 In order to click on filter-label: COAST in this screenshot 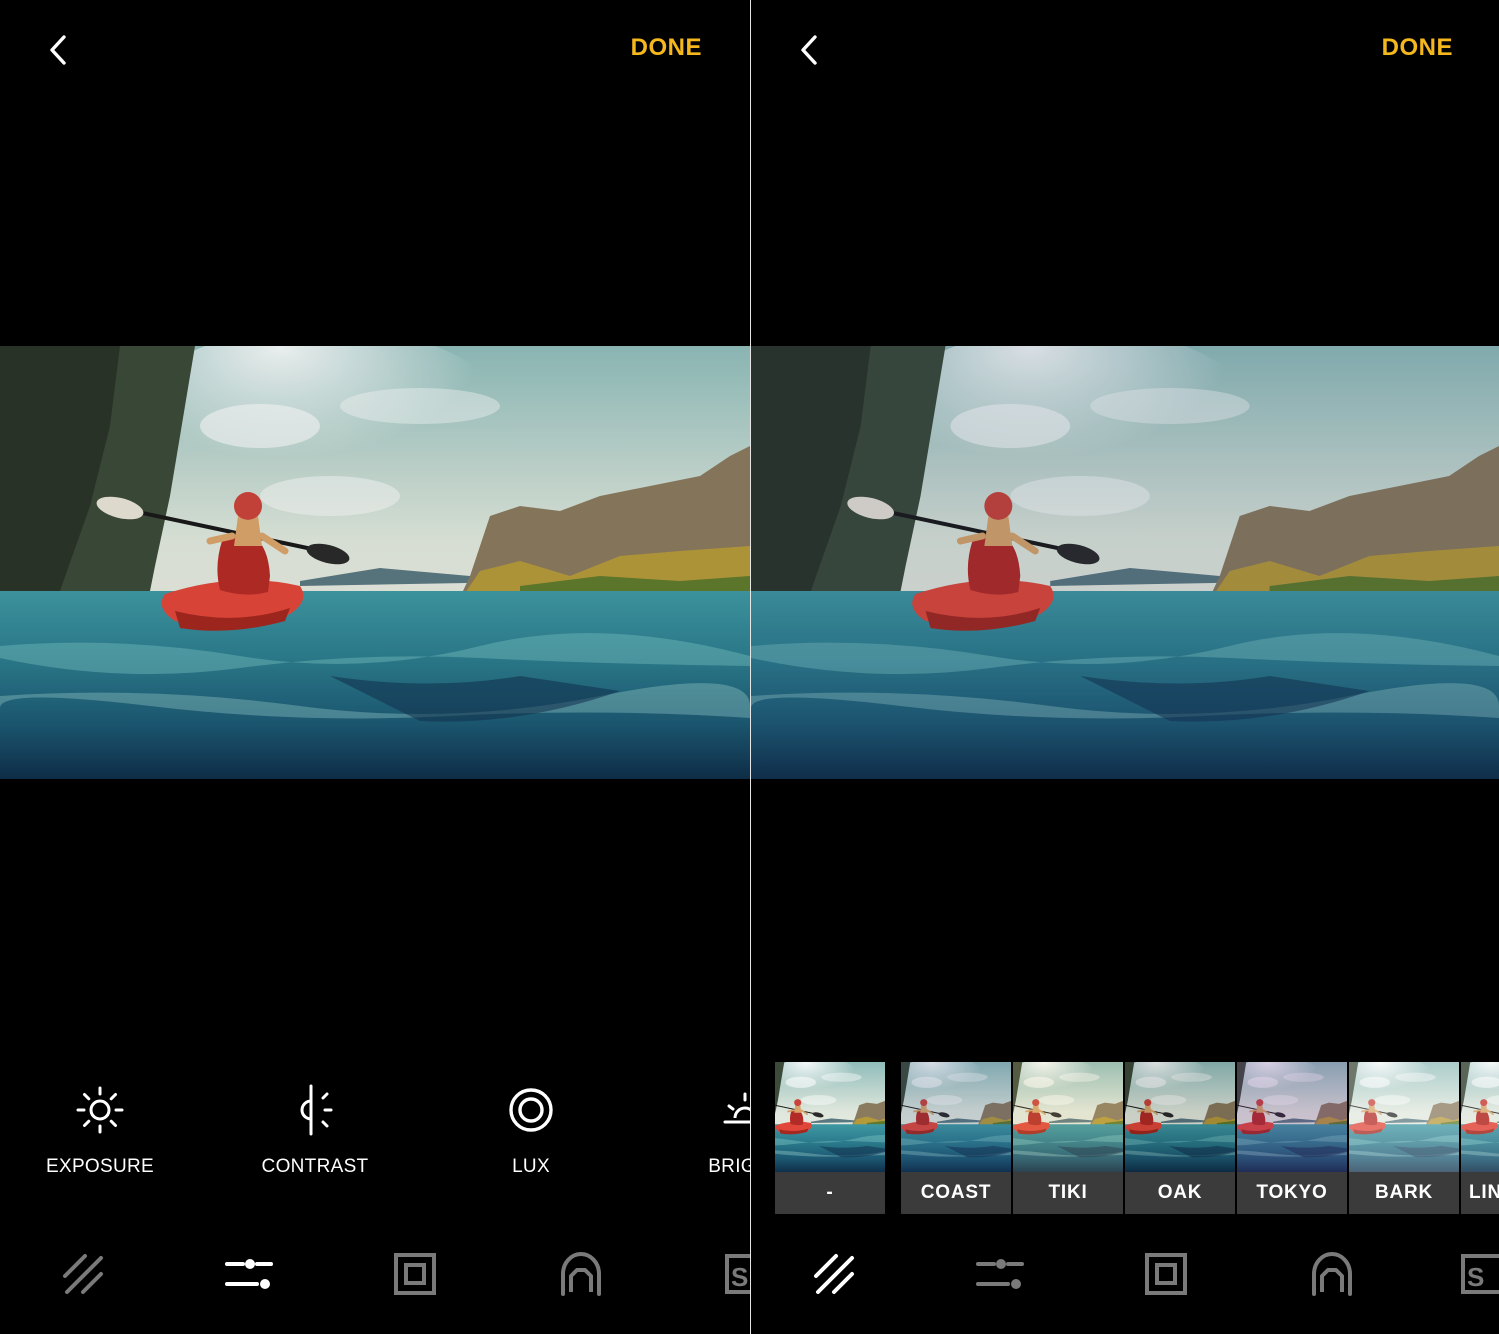, I will do `click(956, 1193)`.